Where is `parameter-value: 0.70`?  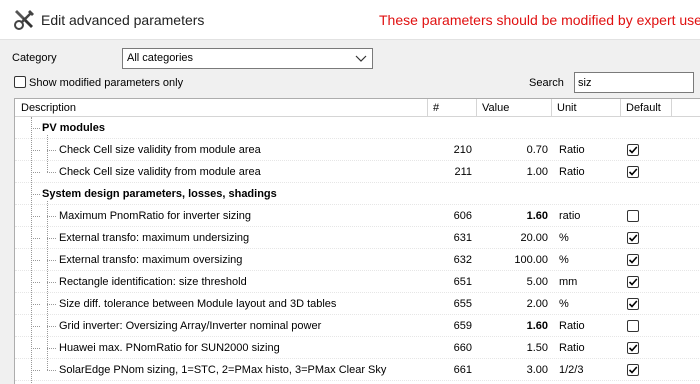 parameter-value: 0.70 is located at coordinates (516, 150).